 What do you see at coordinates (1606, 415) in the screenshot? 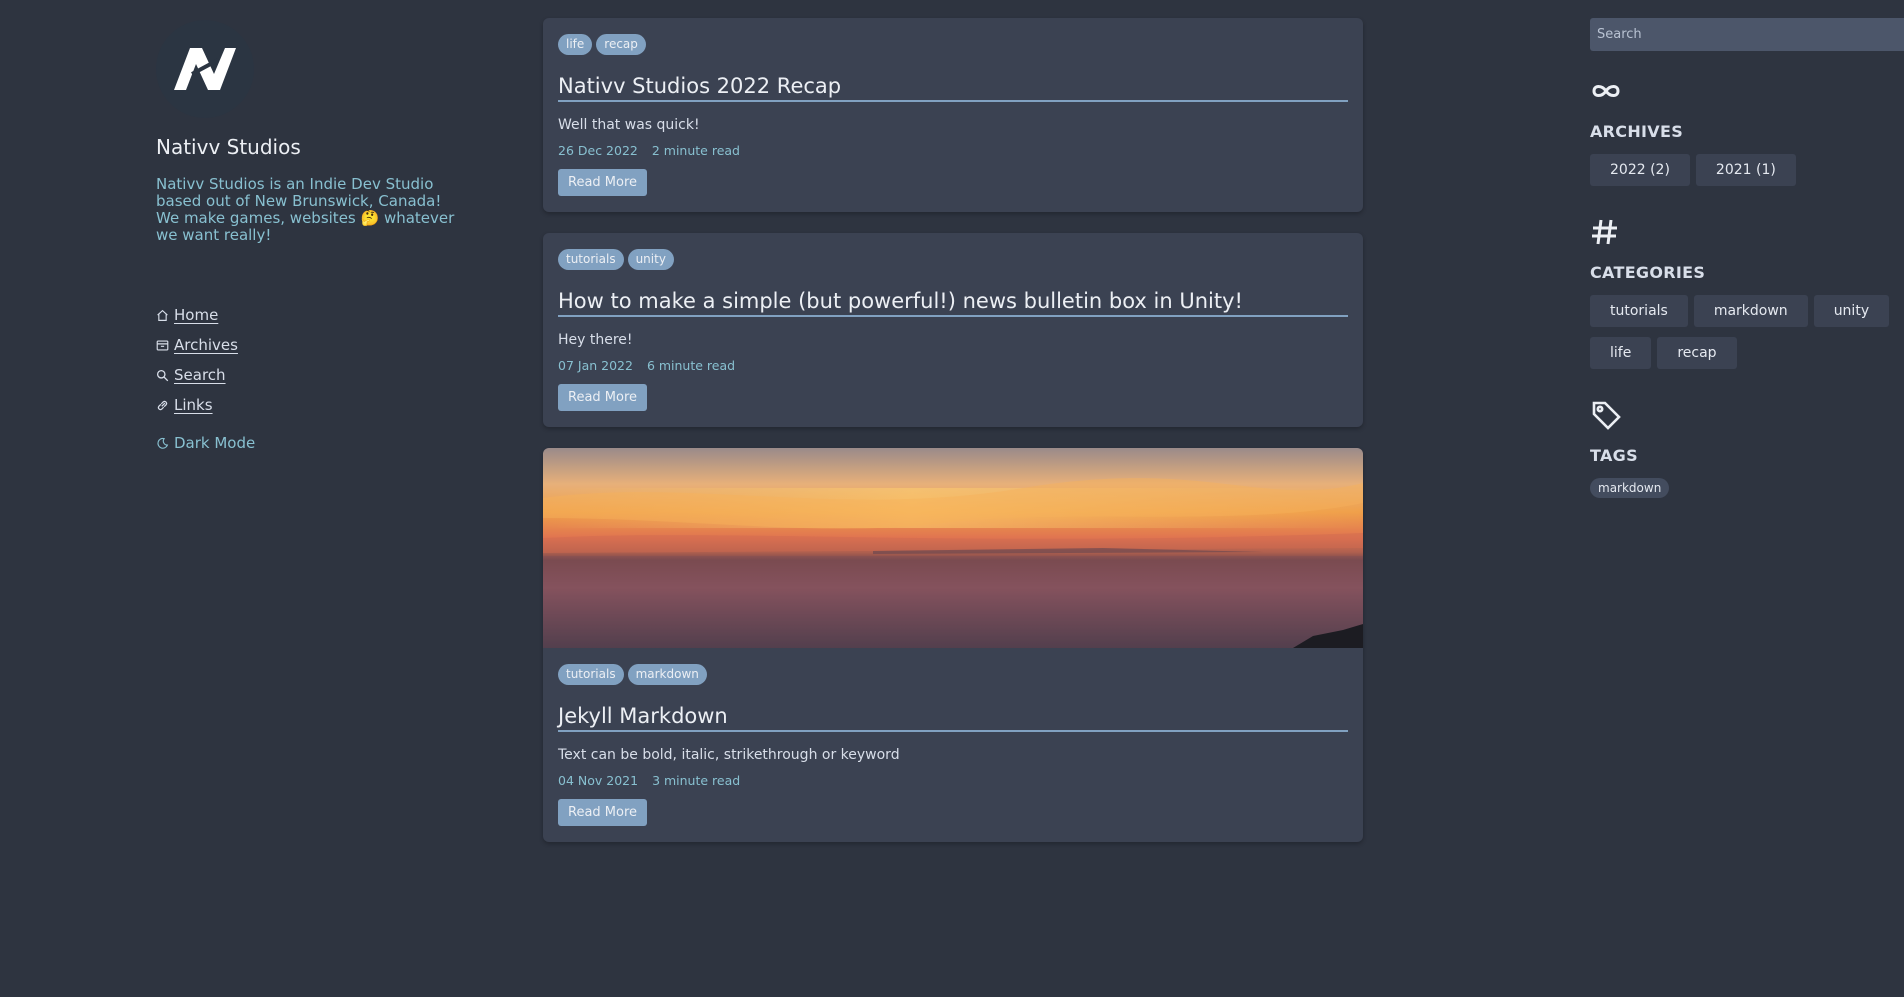
I see `tag-icon` at bounding box center [1606, 415].